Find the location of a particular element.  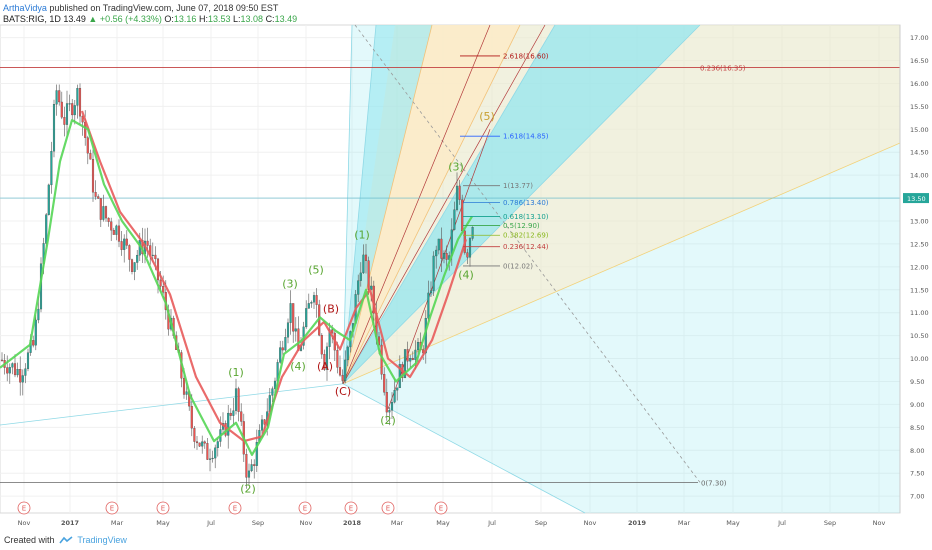

earnings-marker-0: E is located at coordinates (24, 508).